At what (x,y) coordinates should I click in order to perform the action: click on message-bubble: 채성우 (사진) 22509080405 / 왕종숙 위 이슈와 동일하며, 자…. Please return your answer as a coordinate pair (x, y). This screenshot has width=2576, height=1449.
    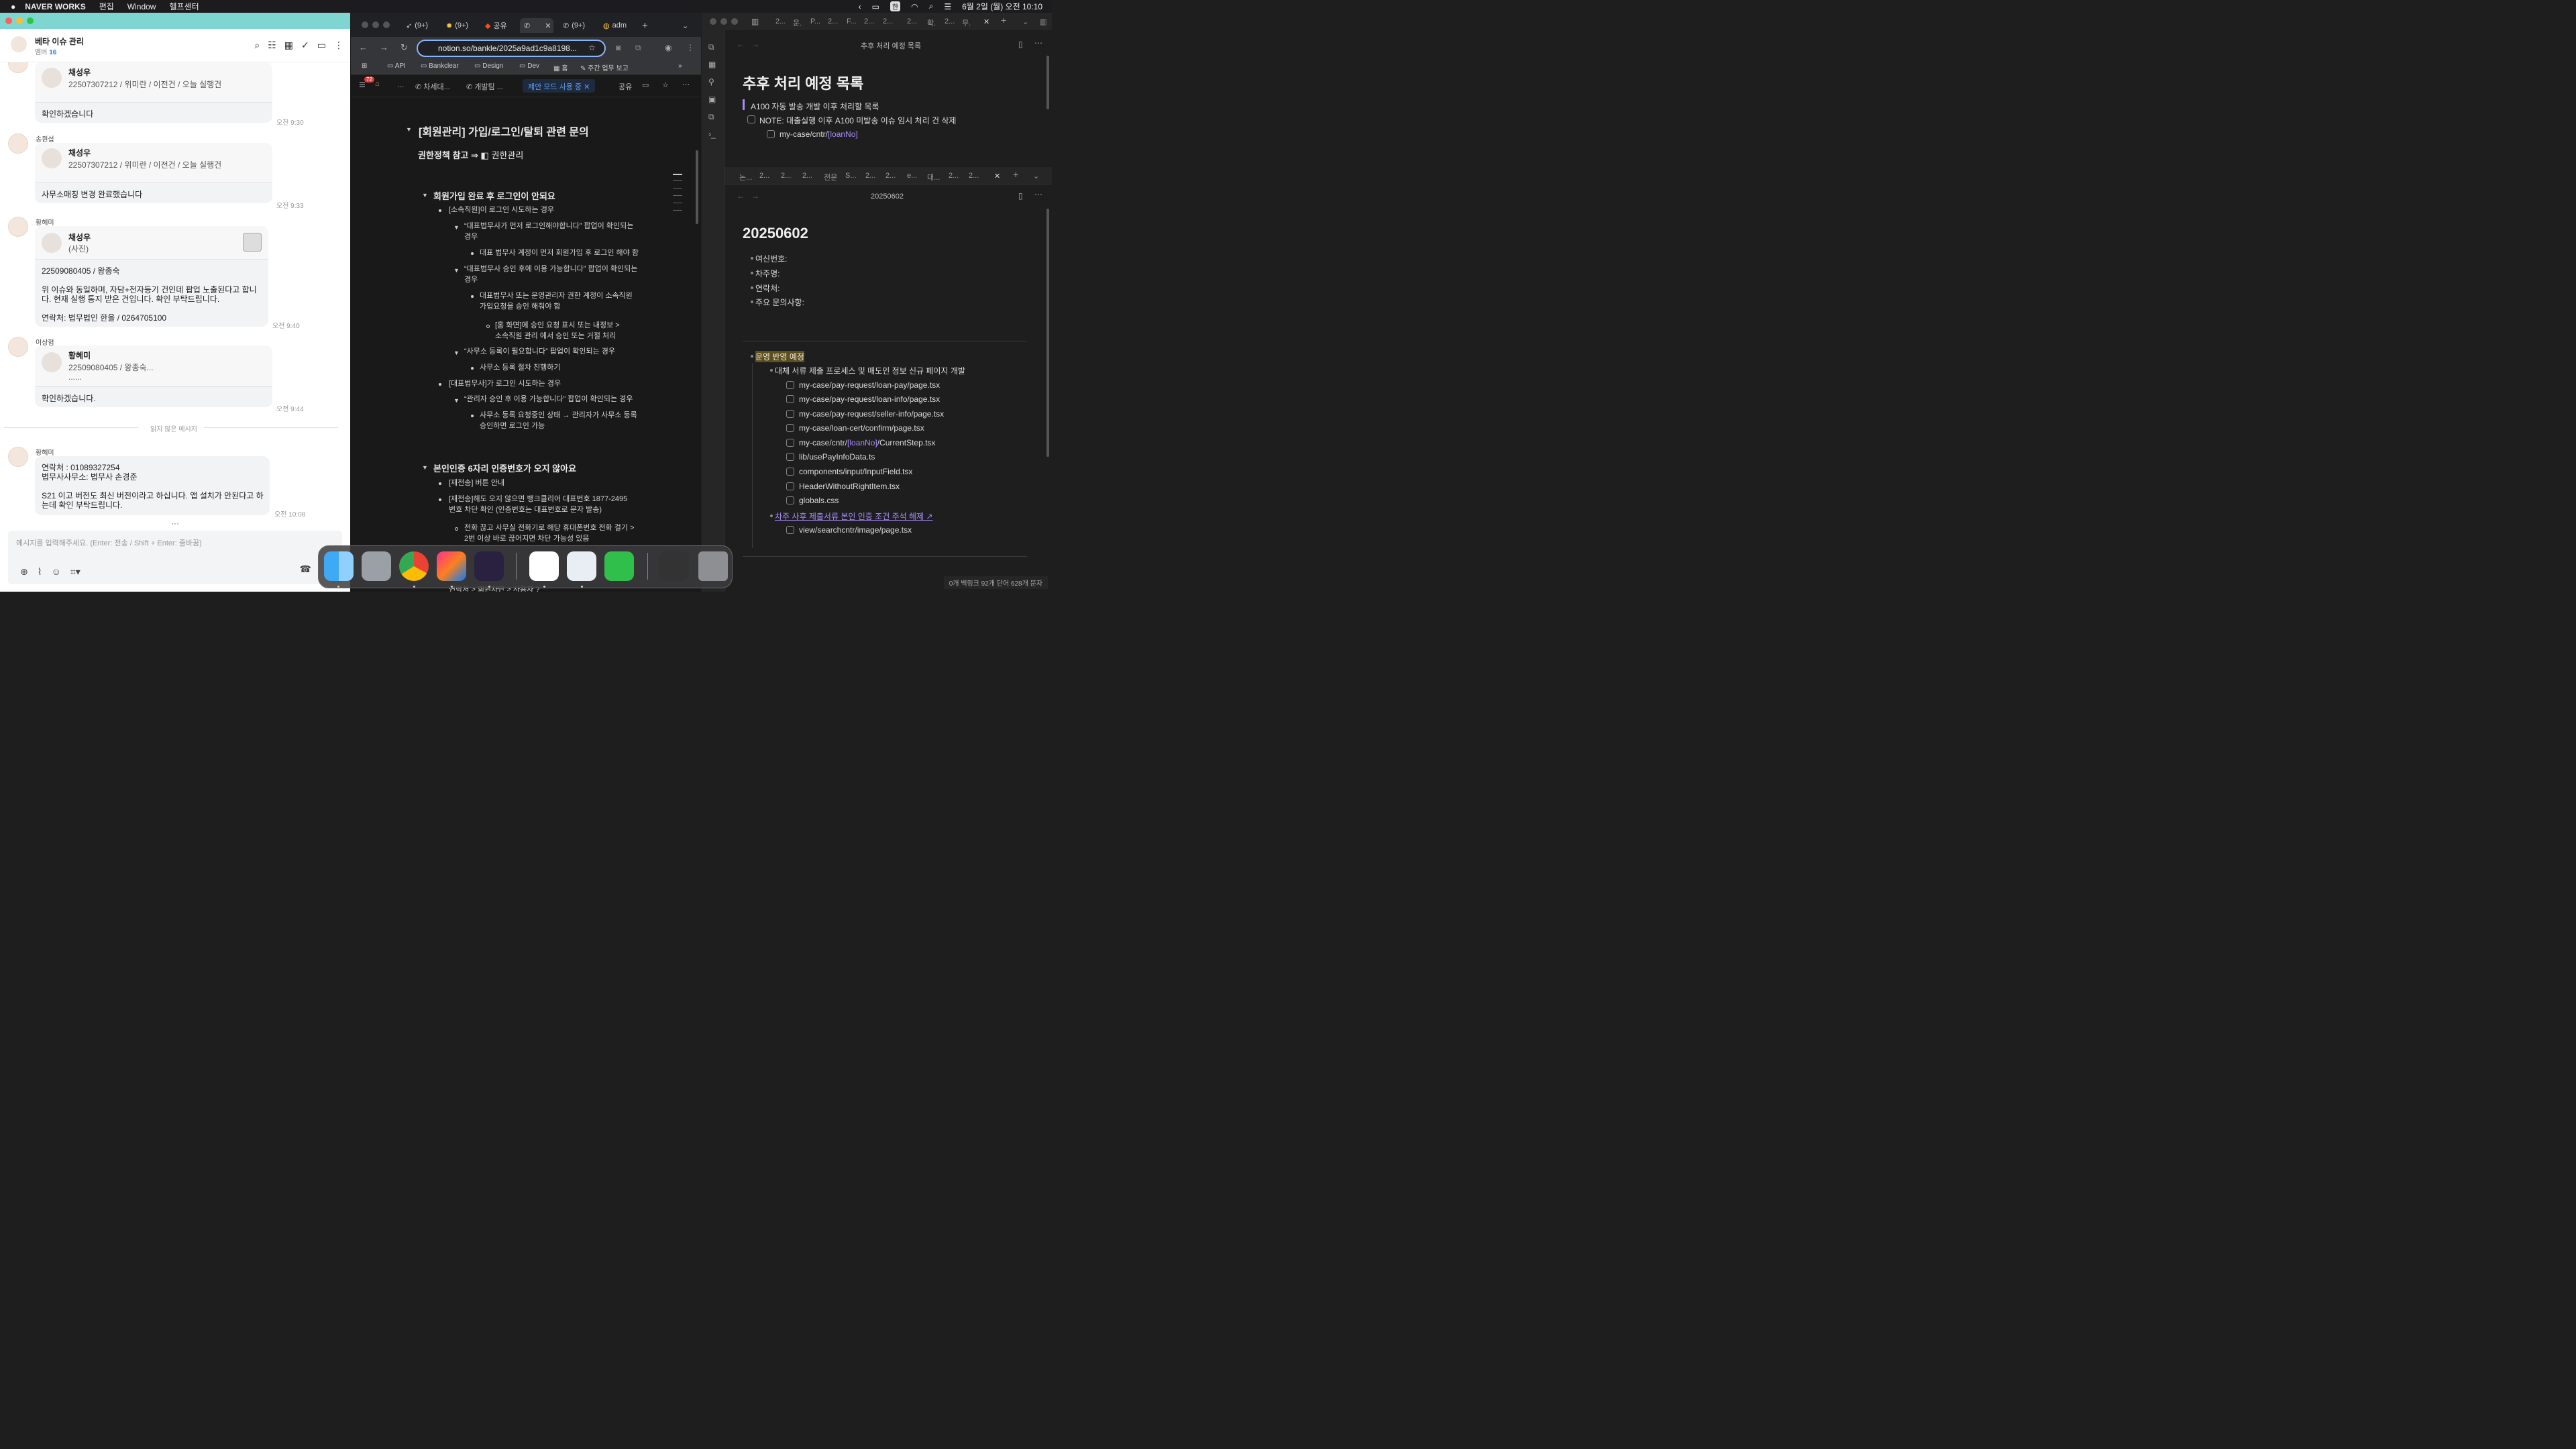
    Looking at the image, I should click on (151, 276).